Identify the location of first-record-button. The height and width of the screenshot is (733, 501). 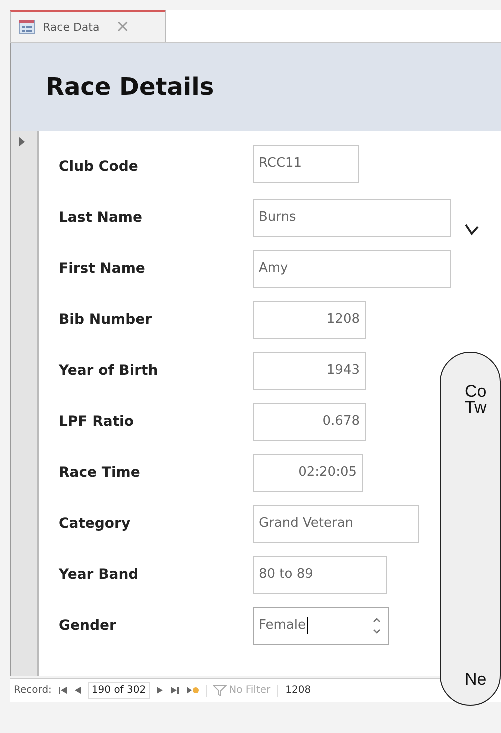
(63, 690).